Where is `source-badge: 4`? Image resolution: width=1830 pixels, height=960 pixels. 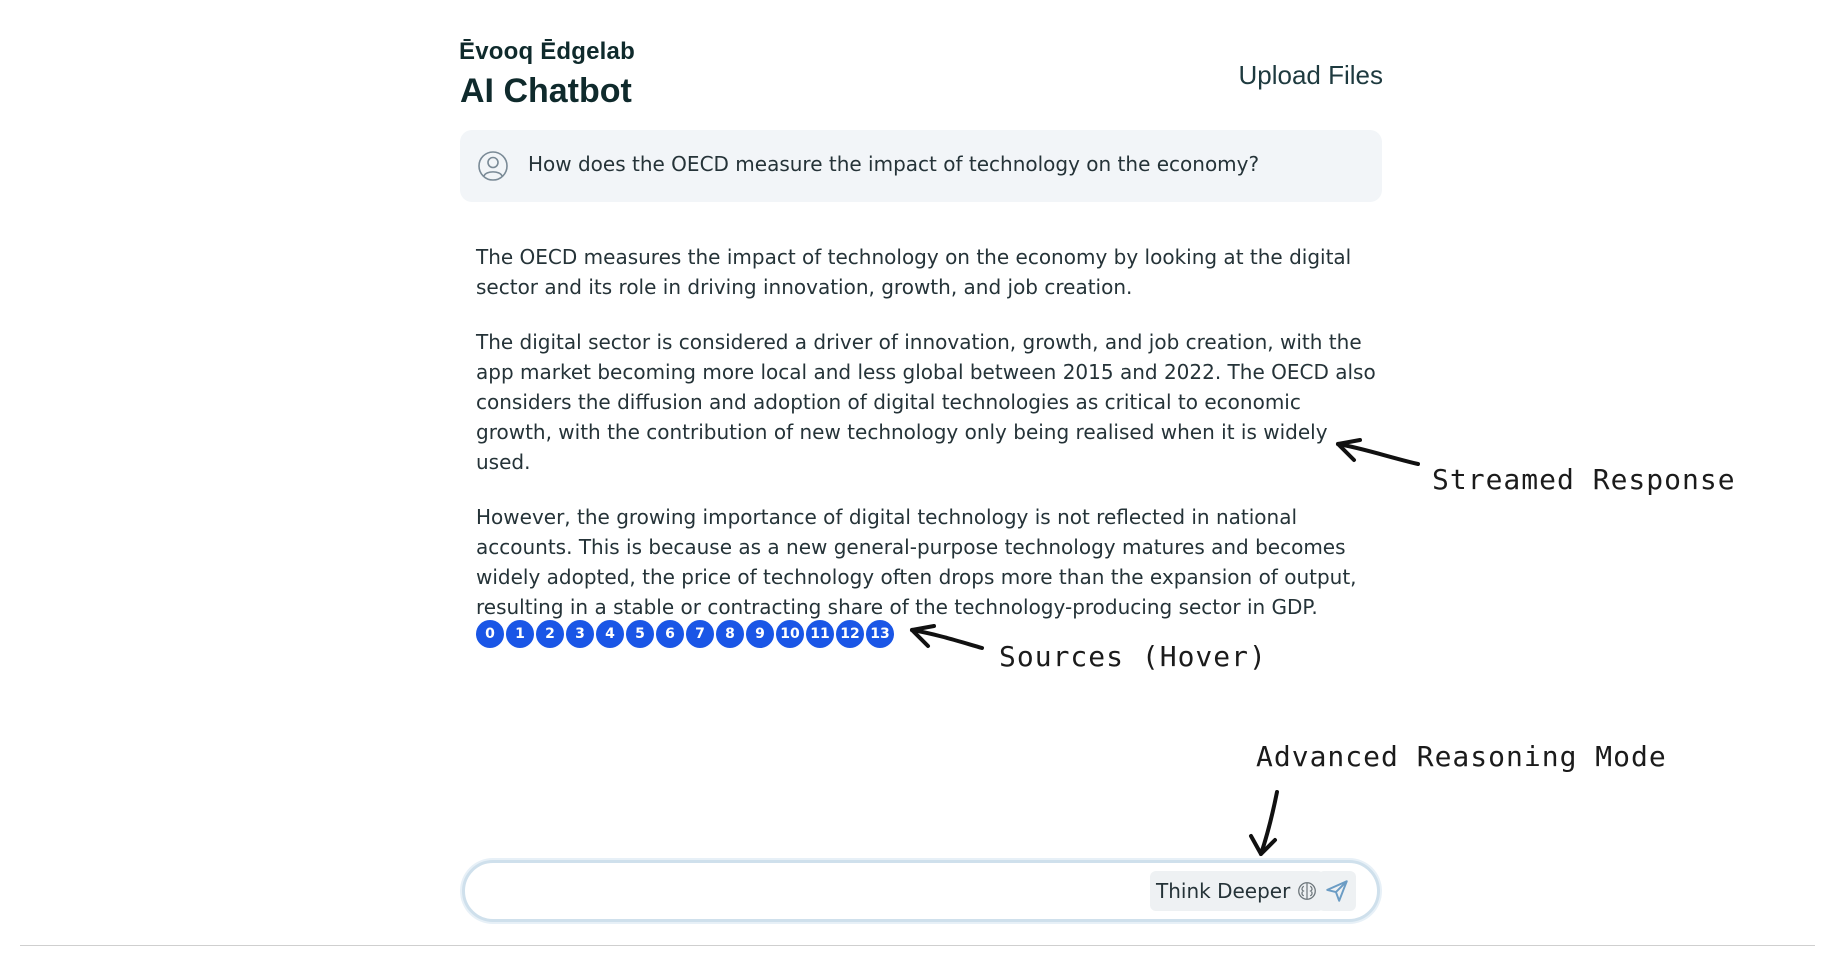 source-badge: 4 is located at coordinates (610, 634).